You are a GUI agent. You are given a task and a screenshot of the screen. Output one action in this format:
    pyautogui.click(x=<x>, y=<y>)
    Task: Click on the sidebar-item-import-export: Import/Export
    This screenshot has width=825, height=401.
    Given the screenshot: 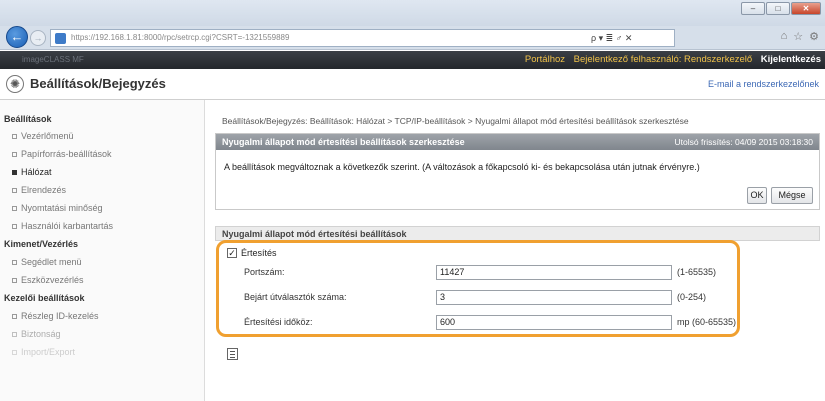 What is the action you would take?
    pyautogui.click(x=43, y=352)
    